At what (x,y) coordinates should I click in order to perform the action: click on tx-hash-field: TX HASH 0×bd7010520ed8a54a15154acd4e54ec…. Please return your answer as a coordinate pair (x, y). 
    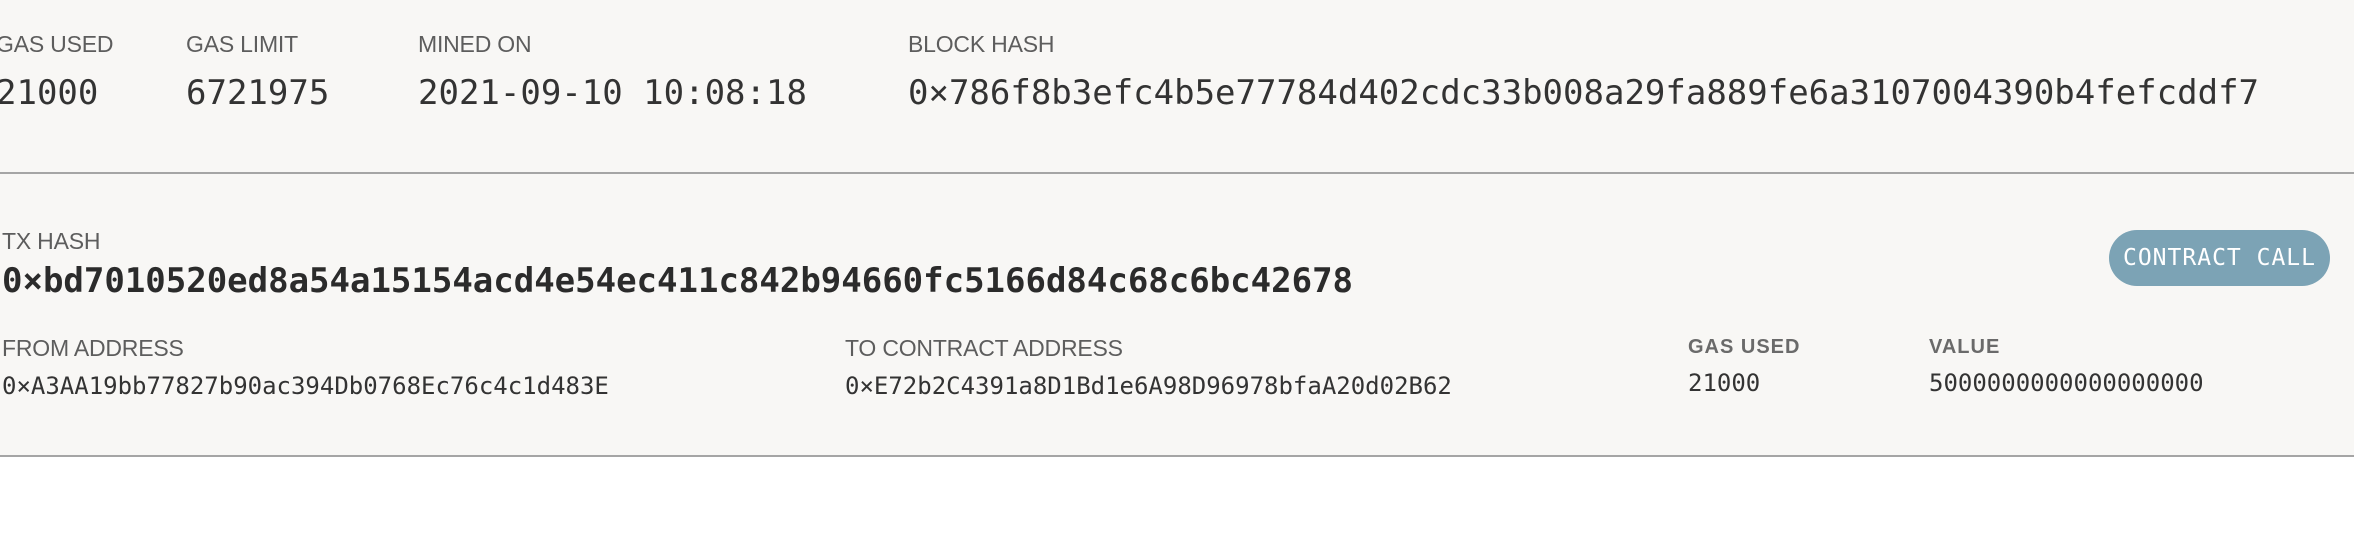
    Looking at the image, I should click on (677, 264).